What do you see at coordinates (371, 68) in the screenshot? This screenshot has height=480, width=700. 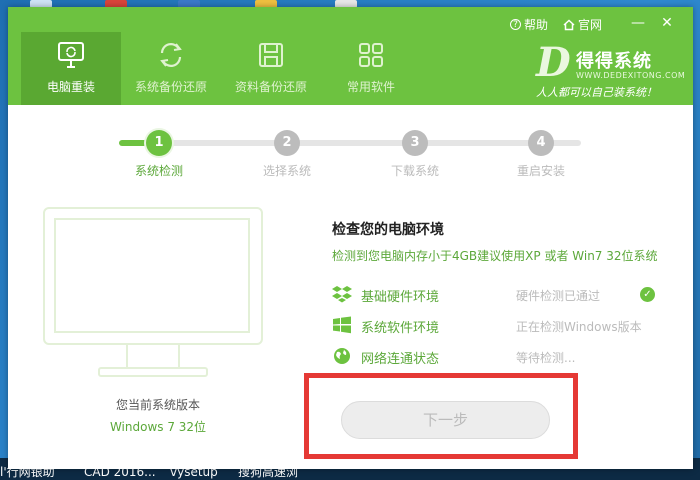 I see `tab-common-software: 常用软件` at bounding box center [371, 68].